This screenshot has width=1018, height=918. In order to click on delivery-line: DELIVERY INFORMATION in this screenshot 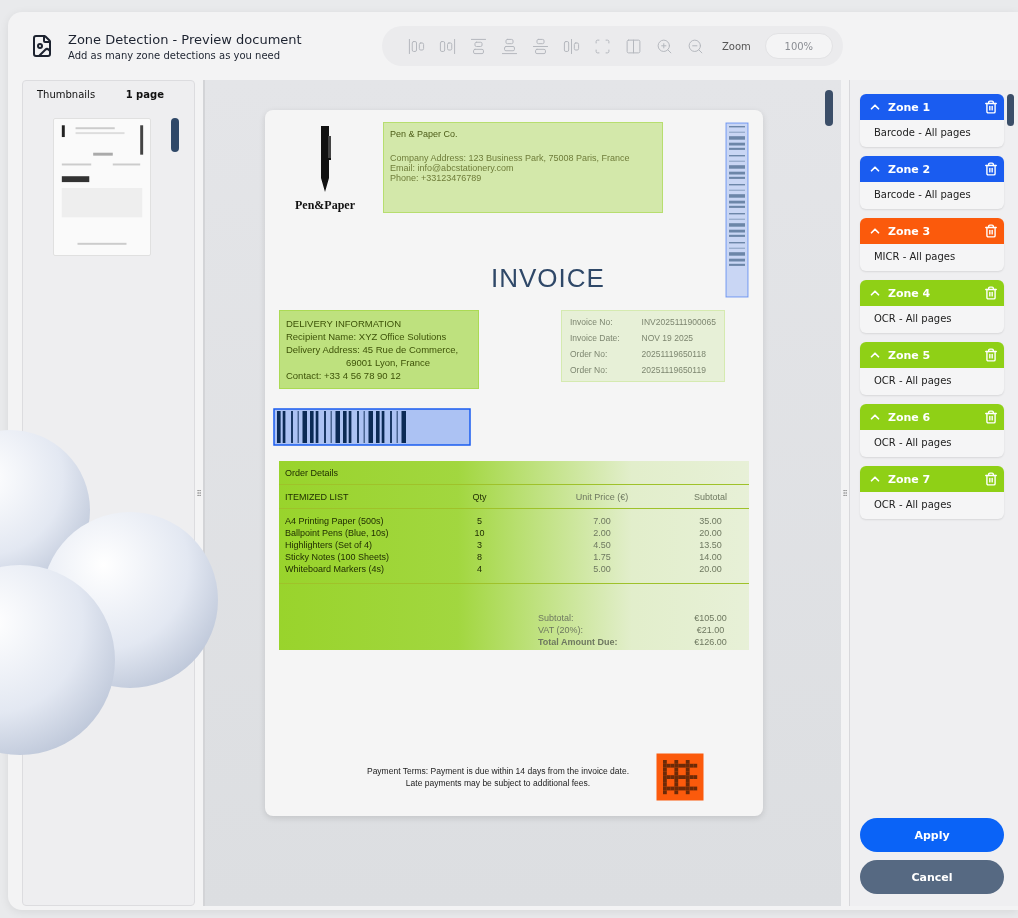, I will do `click(344, 323)`.